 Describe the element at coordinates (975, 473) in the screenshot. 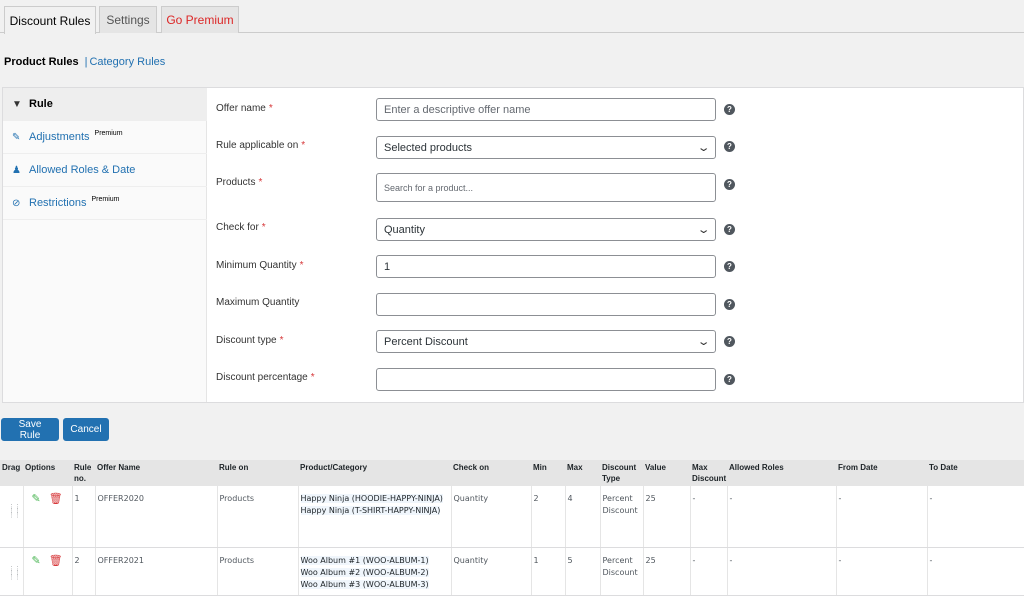

I see `col-to-date: To Date` at that location.